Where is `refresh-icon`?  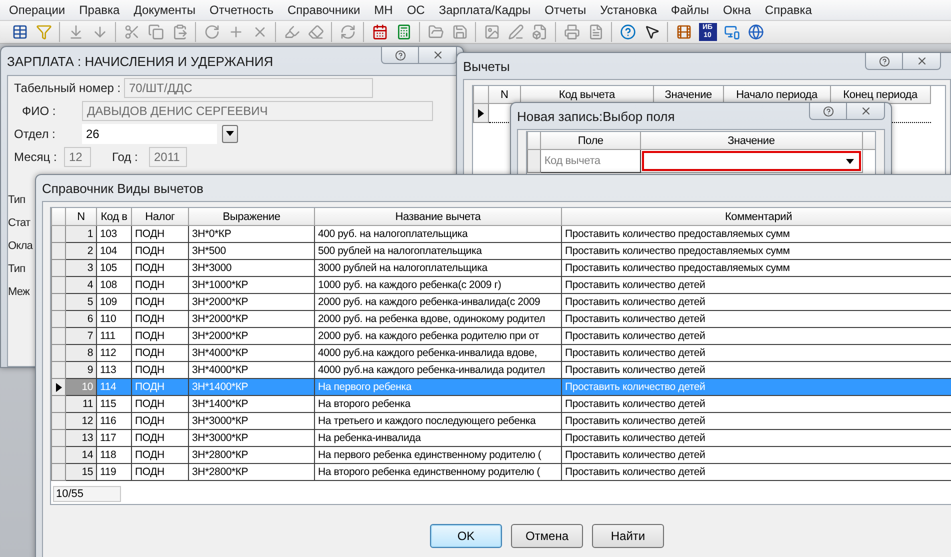 refresh-icon is located at coordinates (348, 32).